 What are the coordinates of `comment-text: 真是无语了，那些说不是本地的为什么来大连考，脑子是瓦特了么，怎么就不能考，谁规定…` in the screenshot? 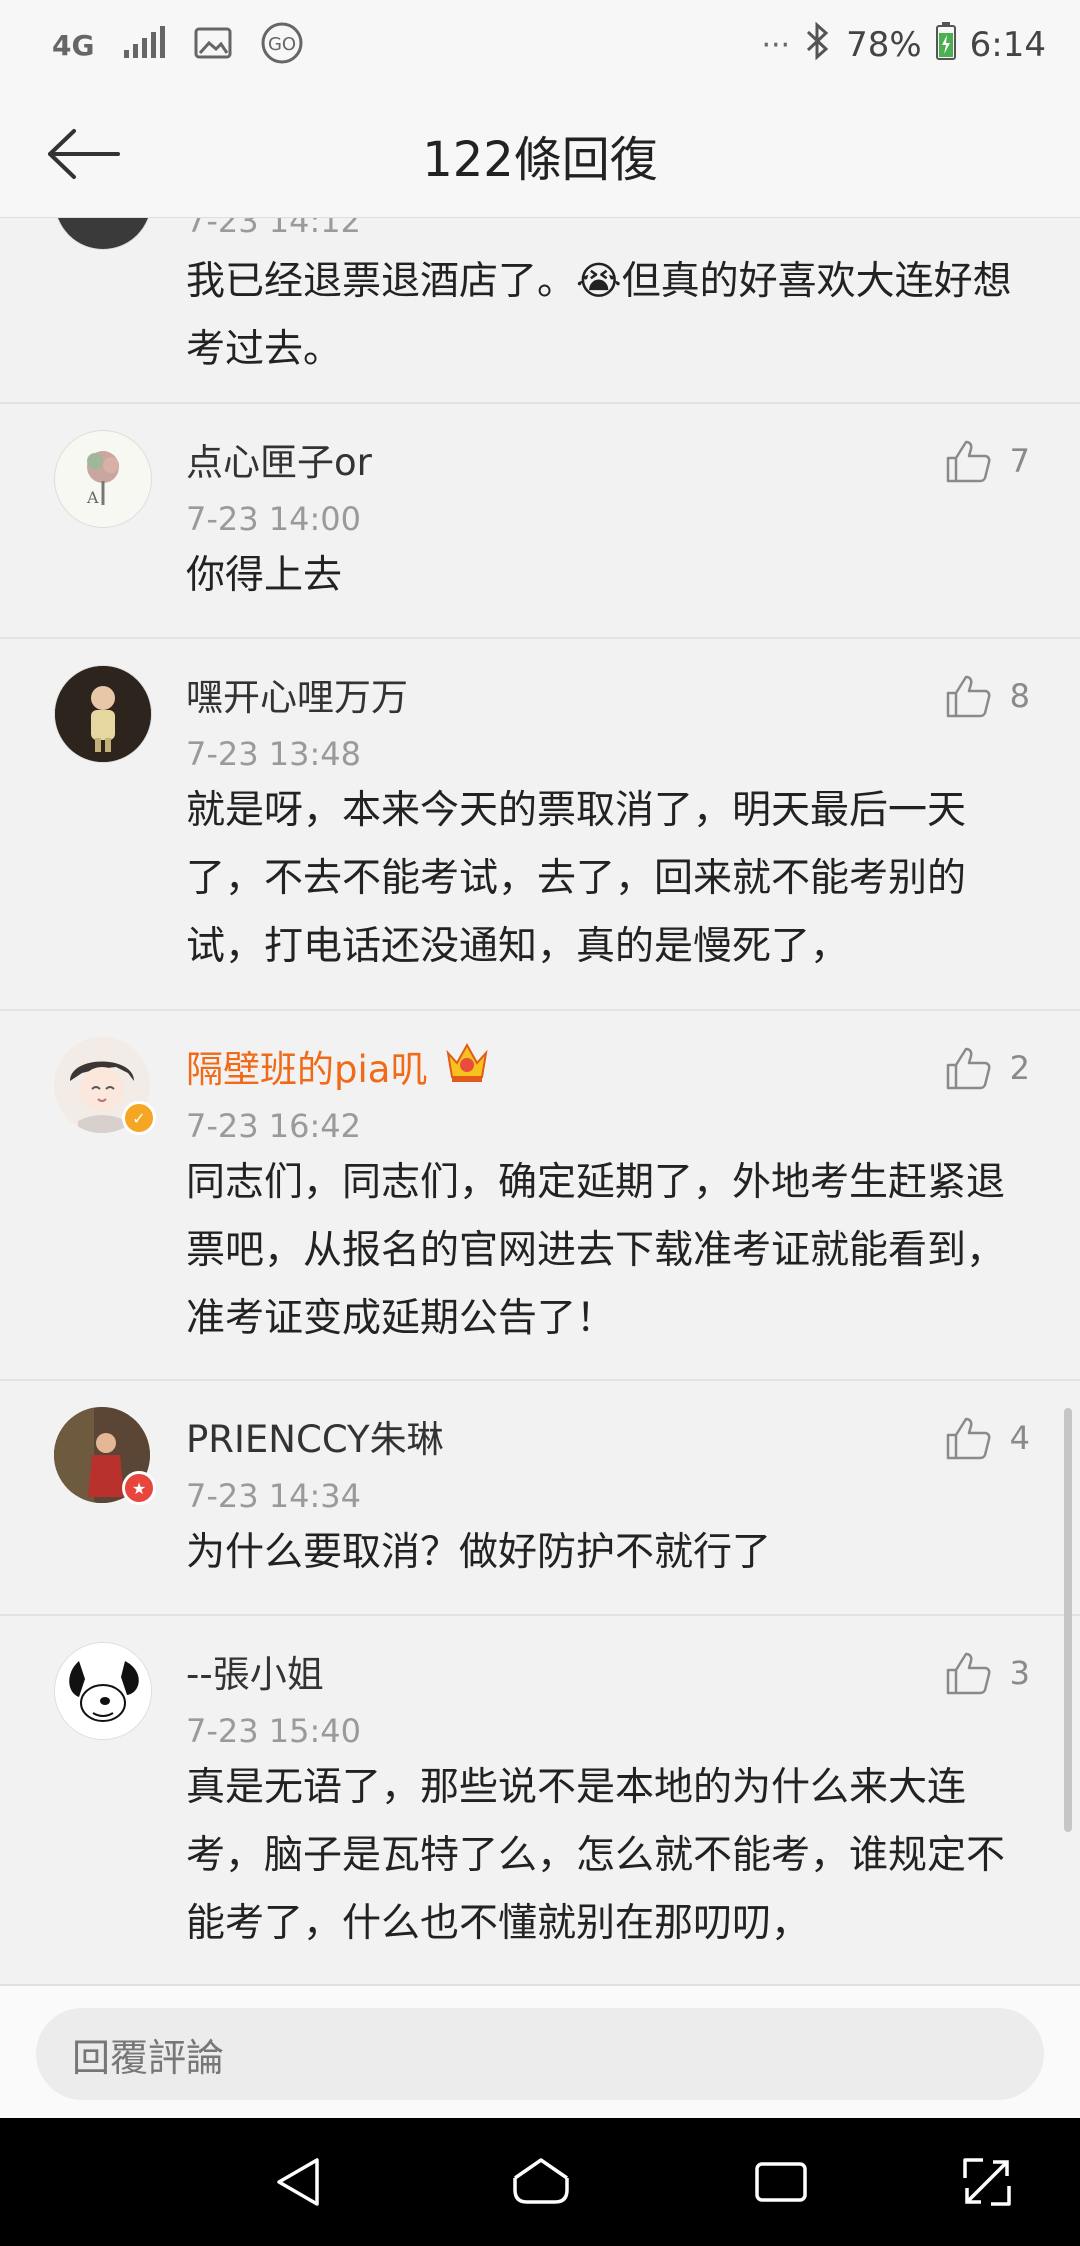 It's located at (611, 1856).